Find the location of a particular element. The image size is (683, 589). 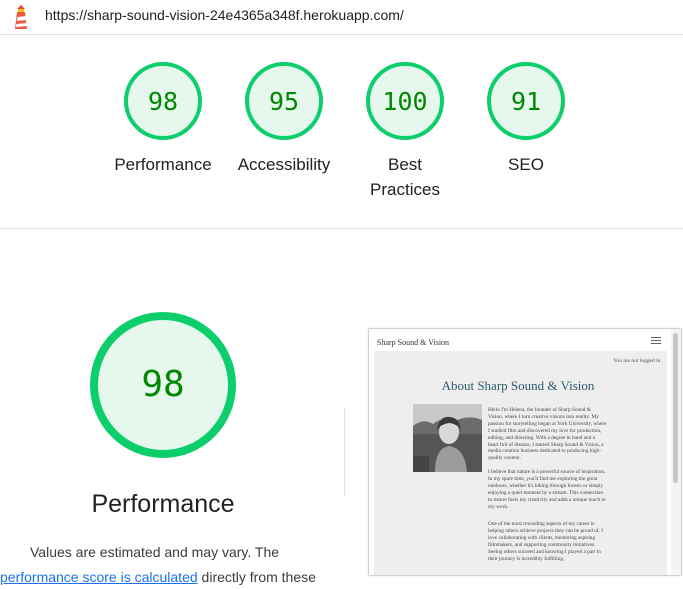

about-heading: About Sharp Sound & Vision is located at coordinates (518, 385).